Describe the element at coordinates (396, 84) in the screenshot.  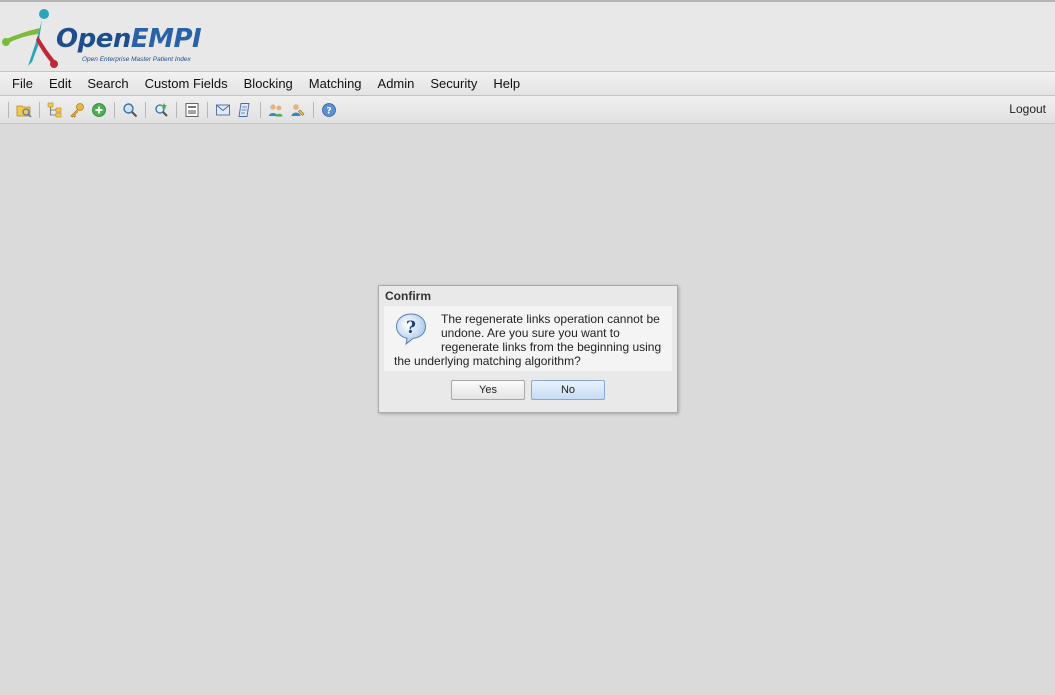
I see `menu-admin: Admin` at that location.